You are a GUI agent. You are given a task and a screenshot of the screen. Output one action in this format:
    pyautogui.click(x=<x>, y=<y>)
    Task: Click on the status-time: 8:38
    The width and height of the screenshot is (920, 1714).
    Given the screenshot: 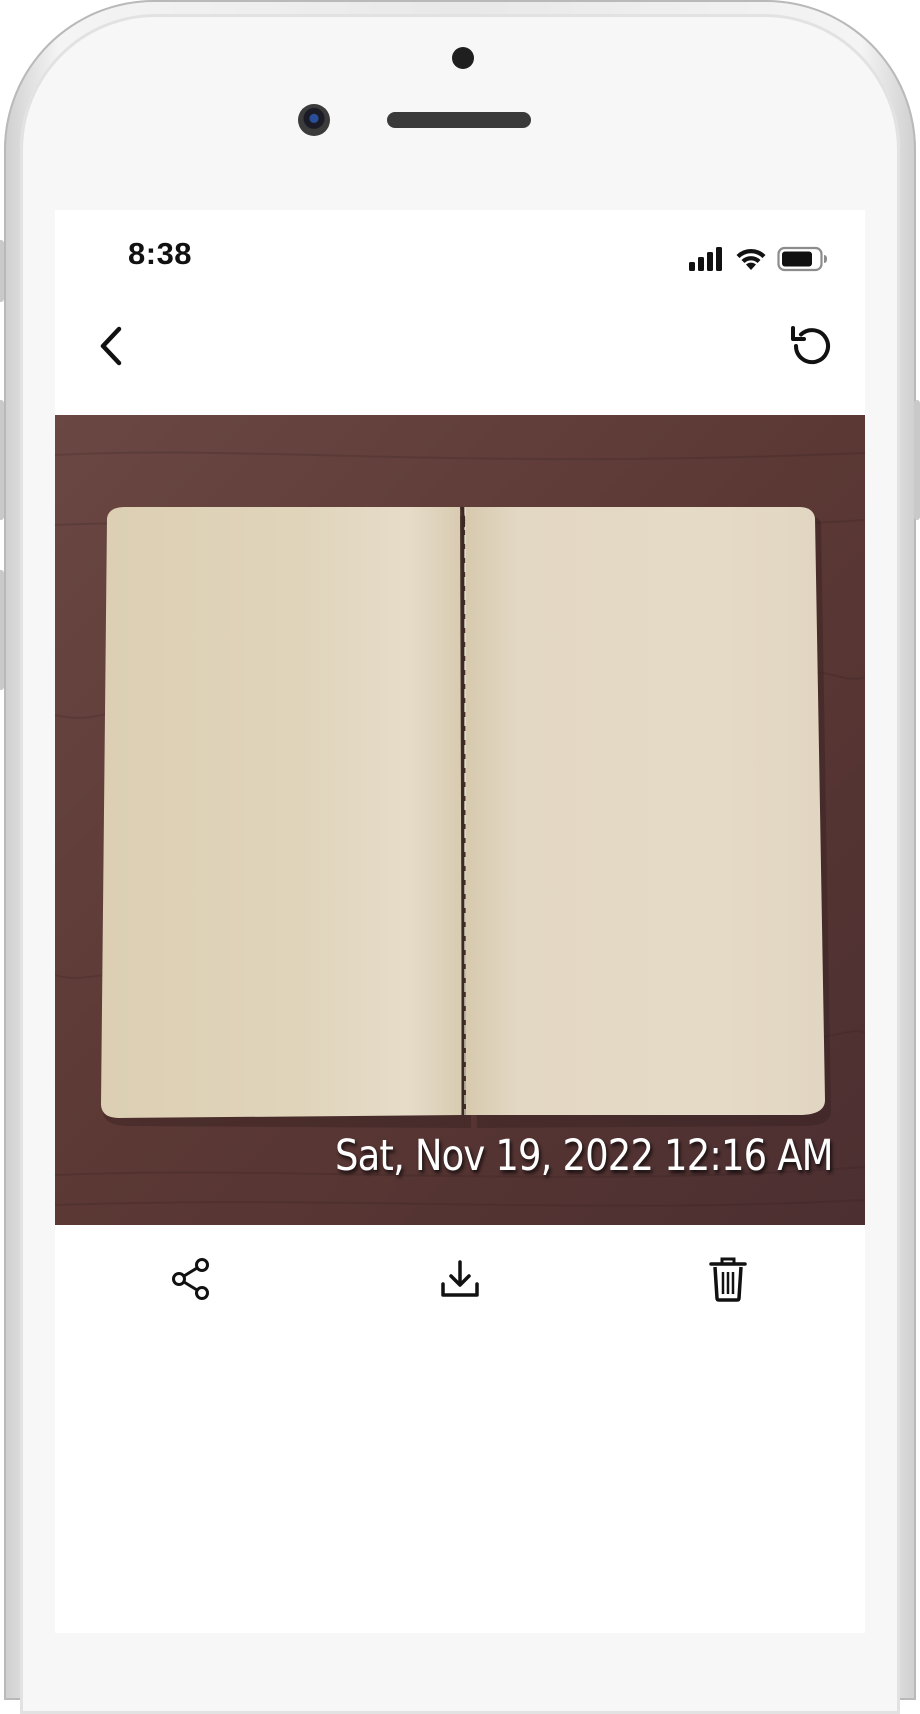 What is the action you would take?
    pyautogui.click(x=160, y=253)
    